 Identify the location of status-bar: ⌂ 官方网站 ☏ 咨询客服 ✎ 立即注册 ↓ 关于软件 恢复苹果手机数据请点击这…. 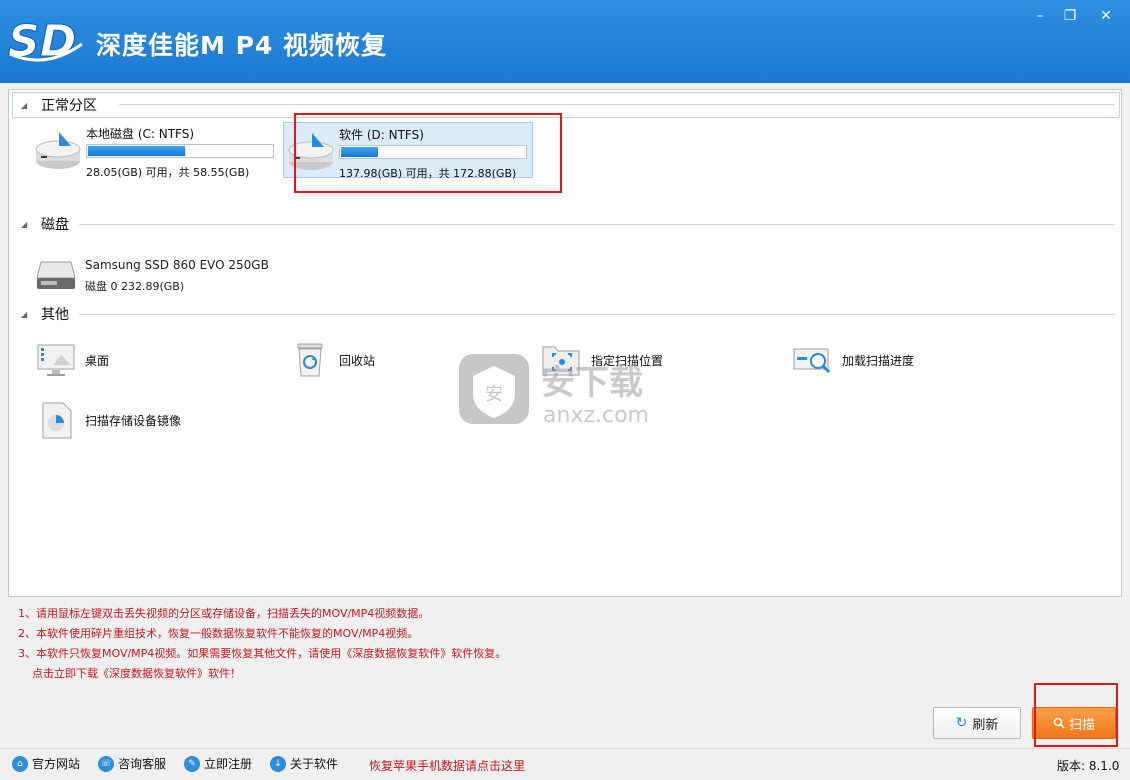
(565, 764).